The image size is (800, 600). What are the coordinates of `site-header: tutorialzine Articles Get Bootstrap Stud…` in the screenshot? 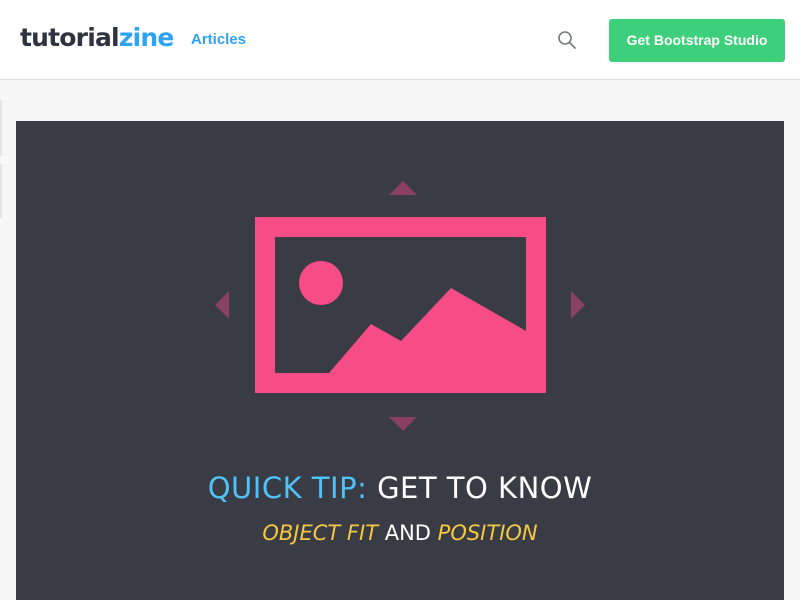 It's located at (400, 40).